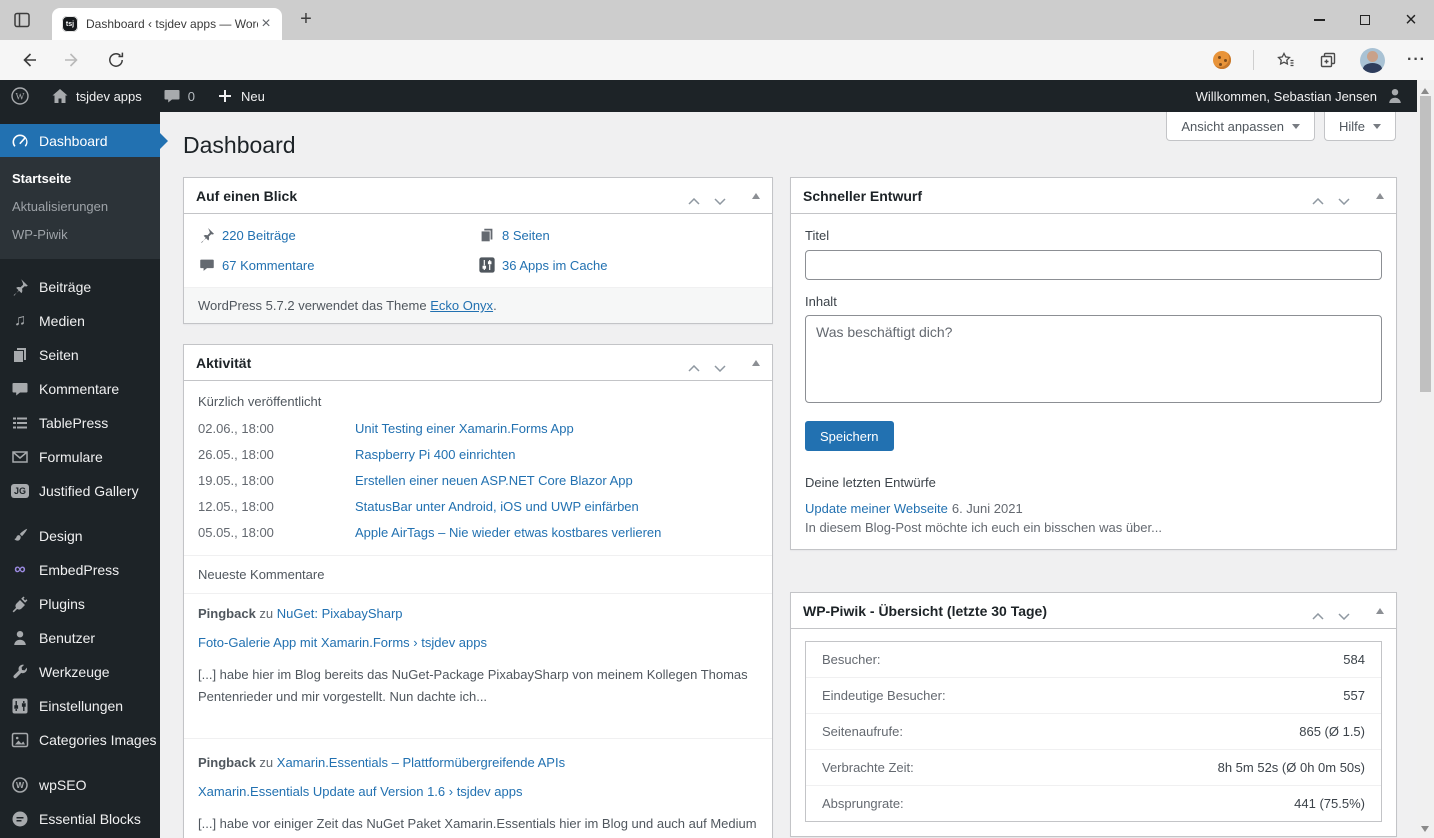 The height and width of the screenshot is (838, 1434). I want to click on widget-title: Aktivität, so click(224, 362).